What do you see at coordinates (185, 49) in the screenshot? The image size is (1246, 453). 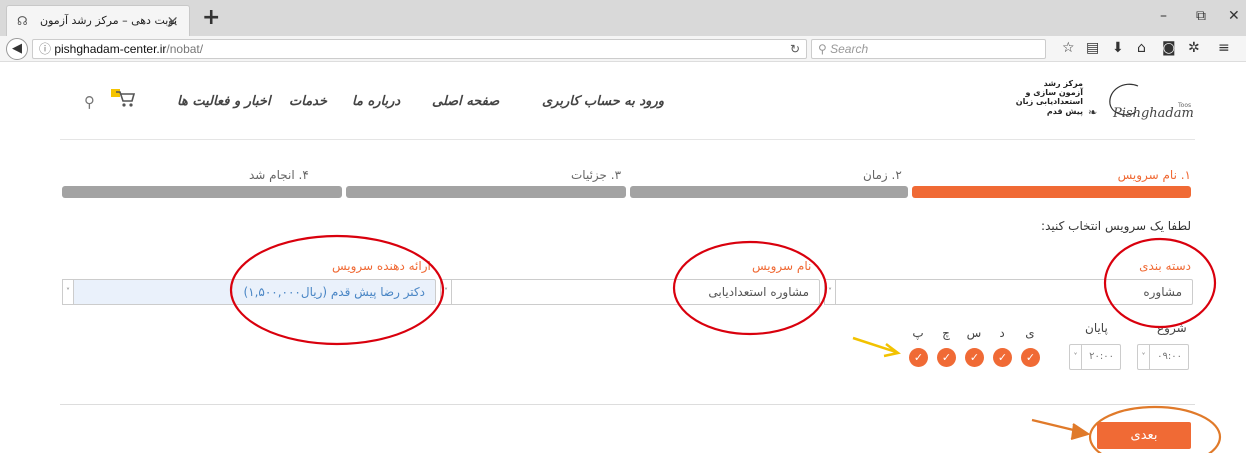 I see `url-path: /nobat/` at bounding box center [185, 49].